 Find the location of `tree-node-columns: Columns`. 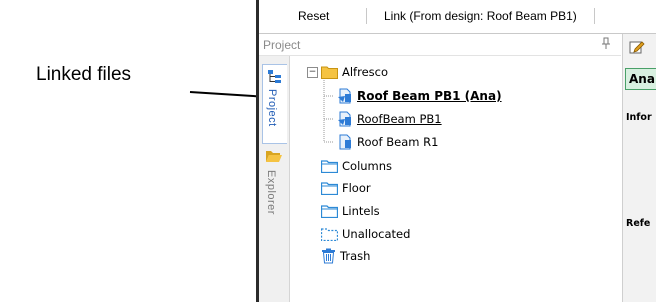

tree-node-columns: Columns is located at coordinates (356, 166).